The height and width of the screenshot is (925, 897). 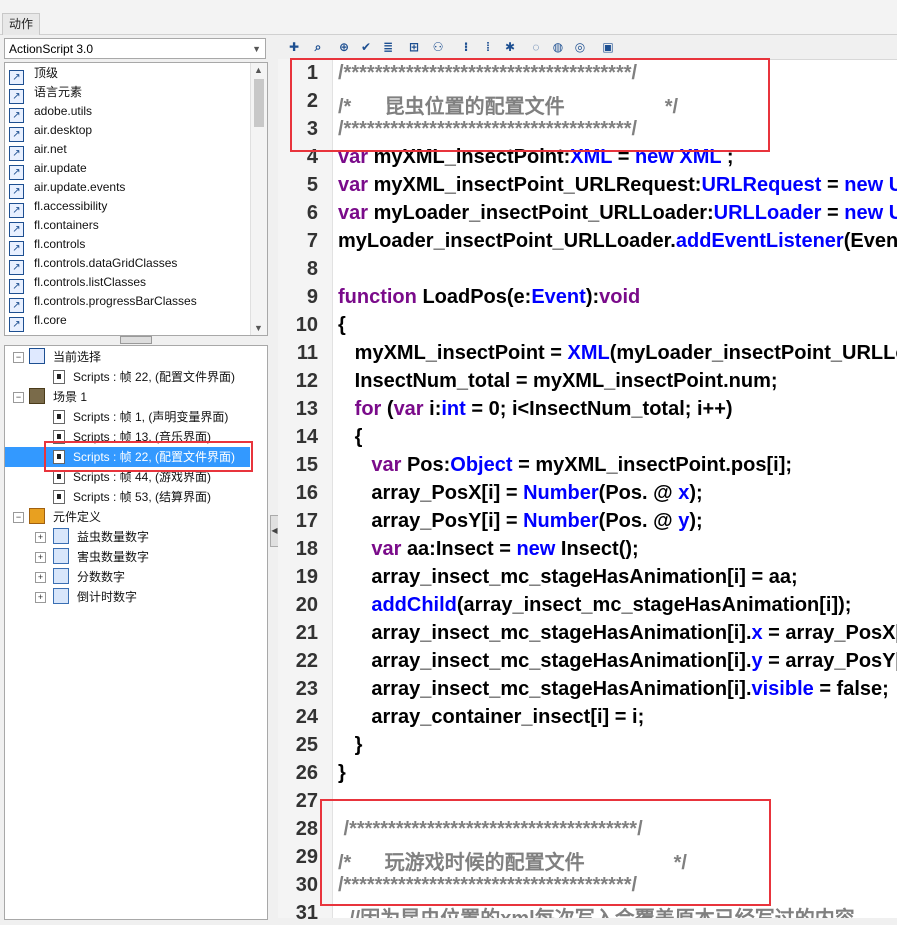 What do you see at coordinates (510, 47) in the screenshot?
I see `expand-all-icon: ✱` at bounding box center [510, 47].